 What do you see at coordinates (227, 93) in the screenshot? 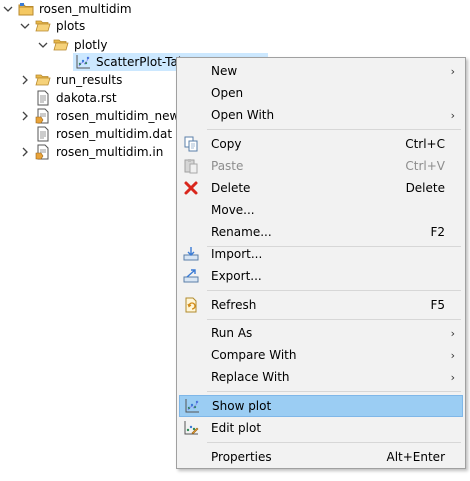
I see `menu-item-label: Open` at bounding box center [227, 93].